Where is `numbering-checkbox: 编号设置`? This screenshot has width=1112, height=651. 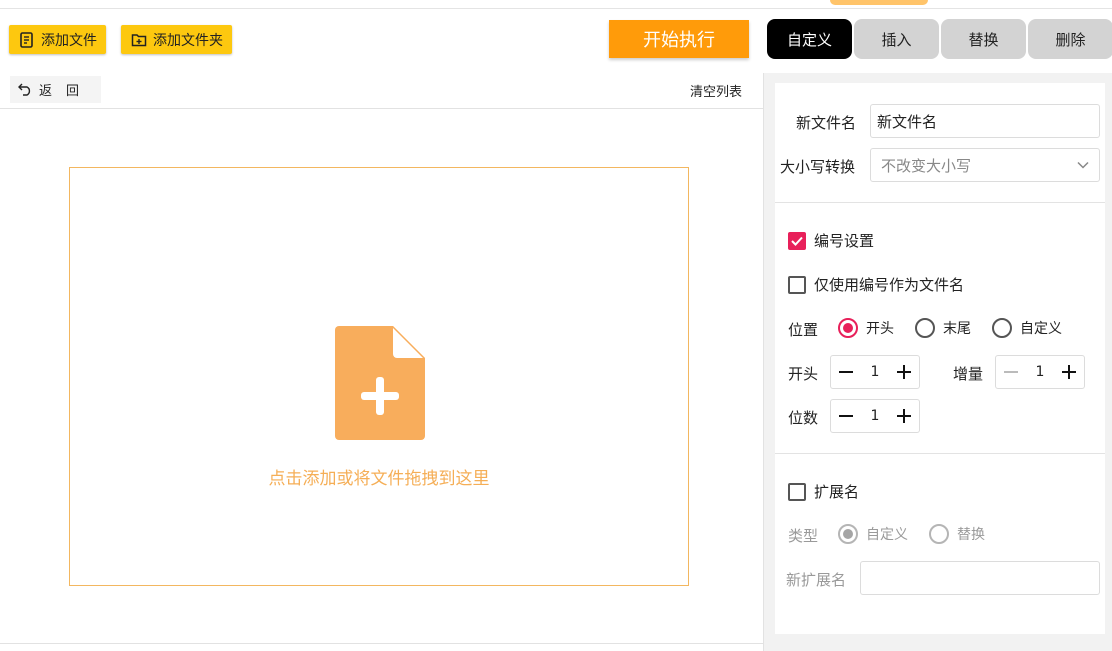 numbering-checkbox: 编号设置 is located at coordinates (831, 240).